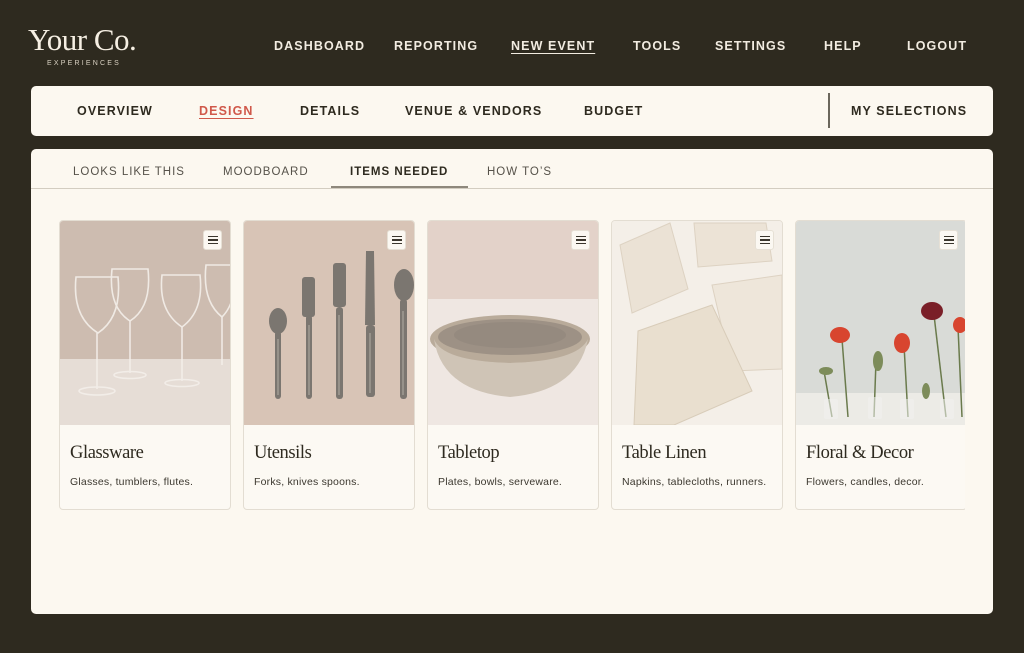  I want to click on nav-dashboard: DASHBOARD, so click(319, 46).